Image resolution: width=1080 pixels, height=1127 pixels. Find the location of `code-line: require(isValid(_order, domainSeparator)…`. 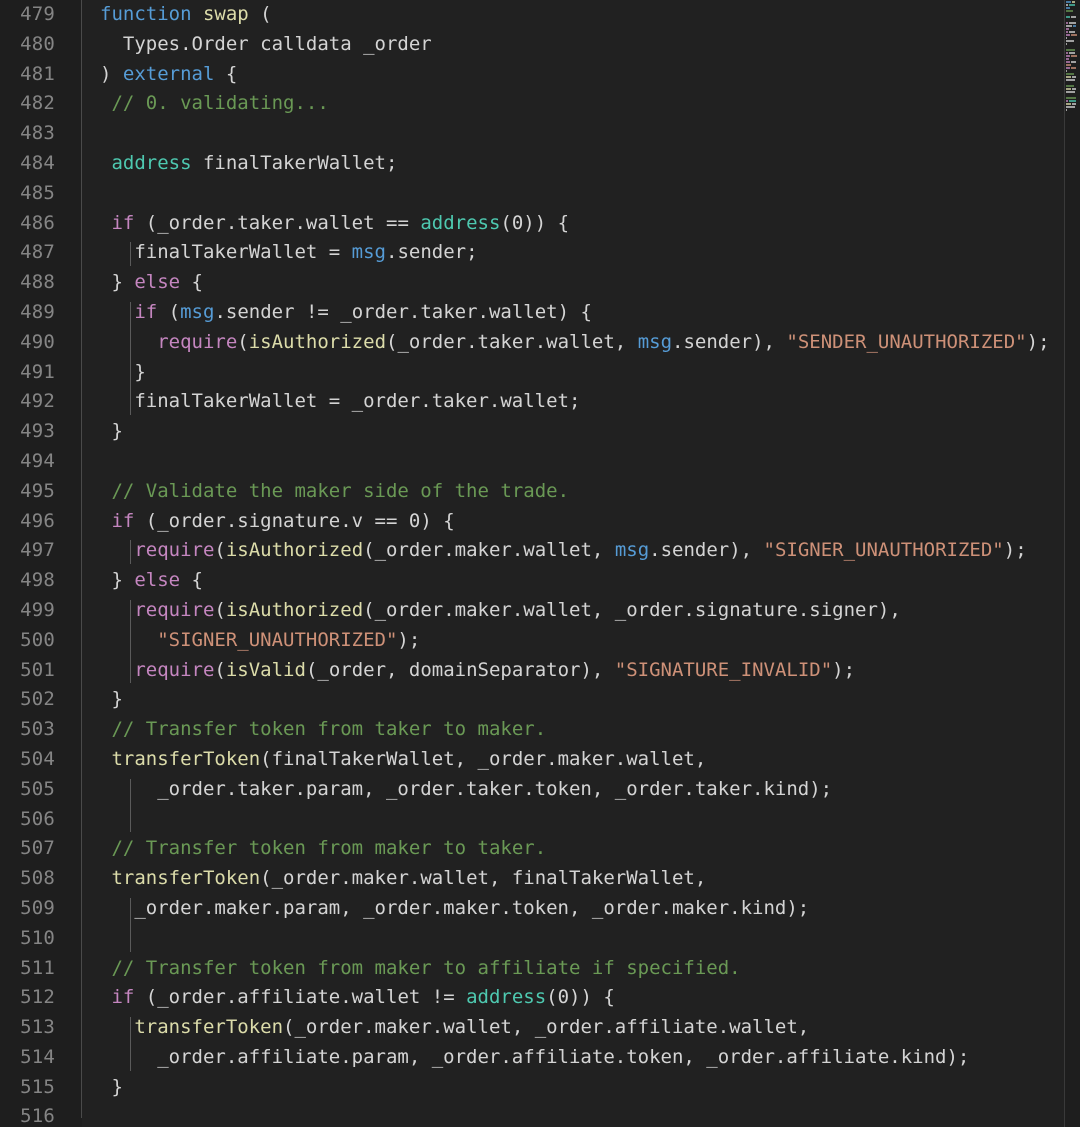

code-line: require(isValid(_order, domainSeparator)… is located at coordinates (590, 671).